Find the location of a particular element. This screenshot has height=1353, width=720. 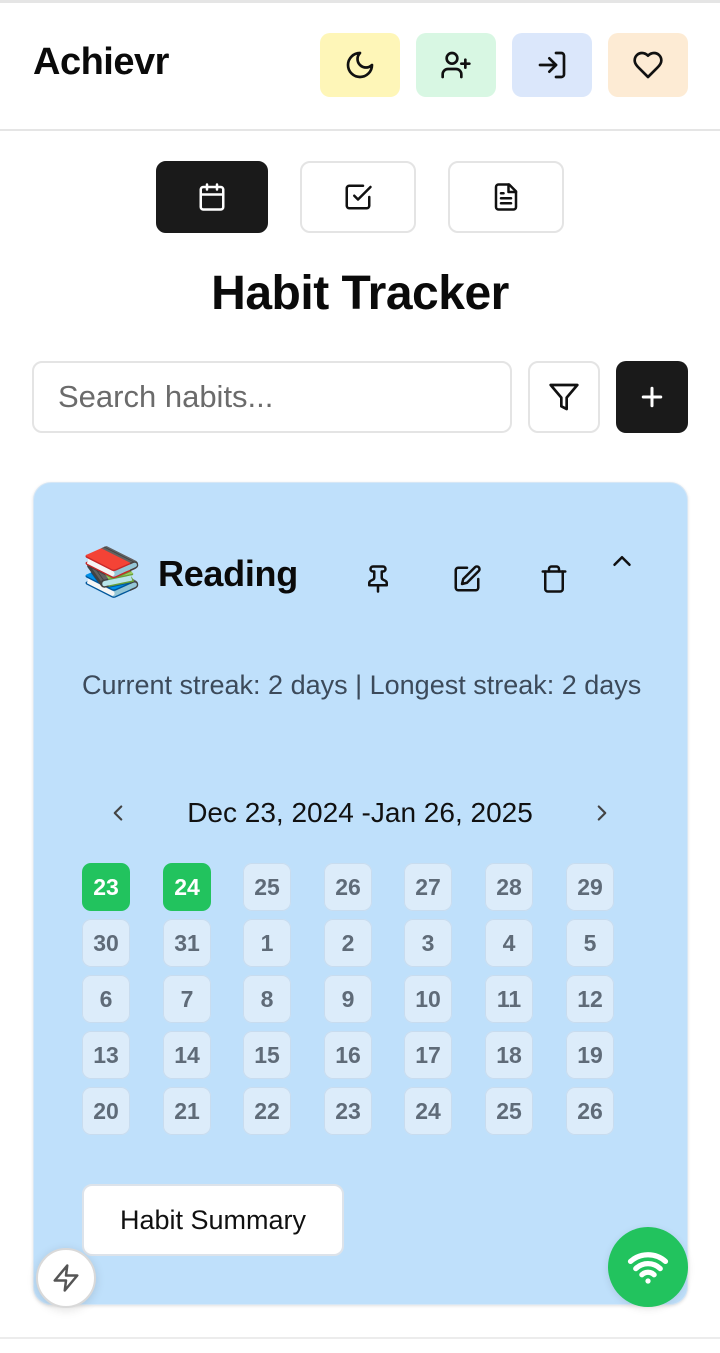

page-title: Habit Tracker is located at coordinates (360, 293).